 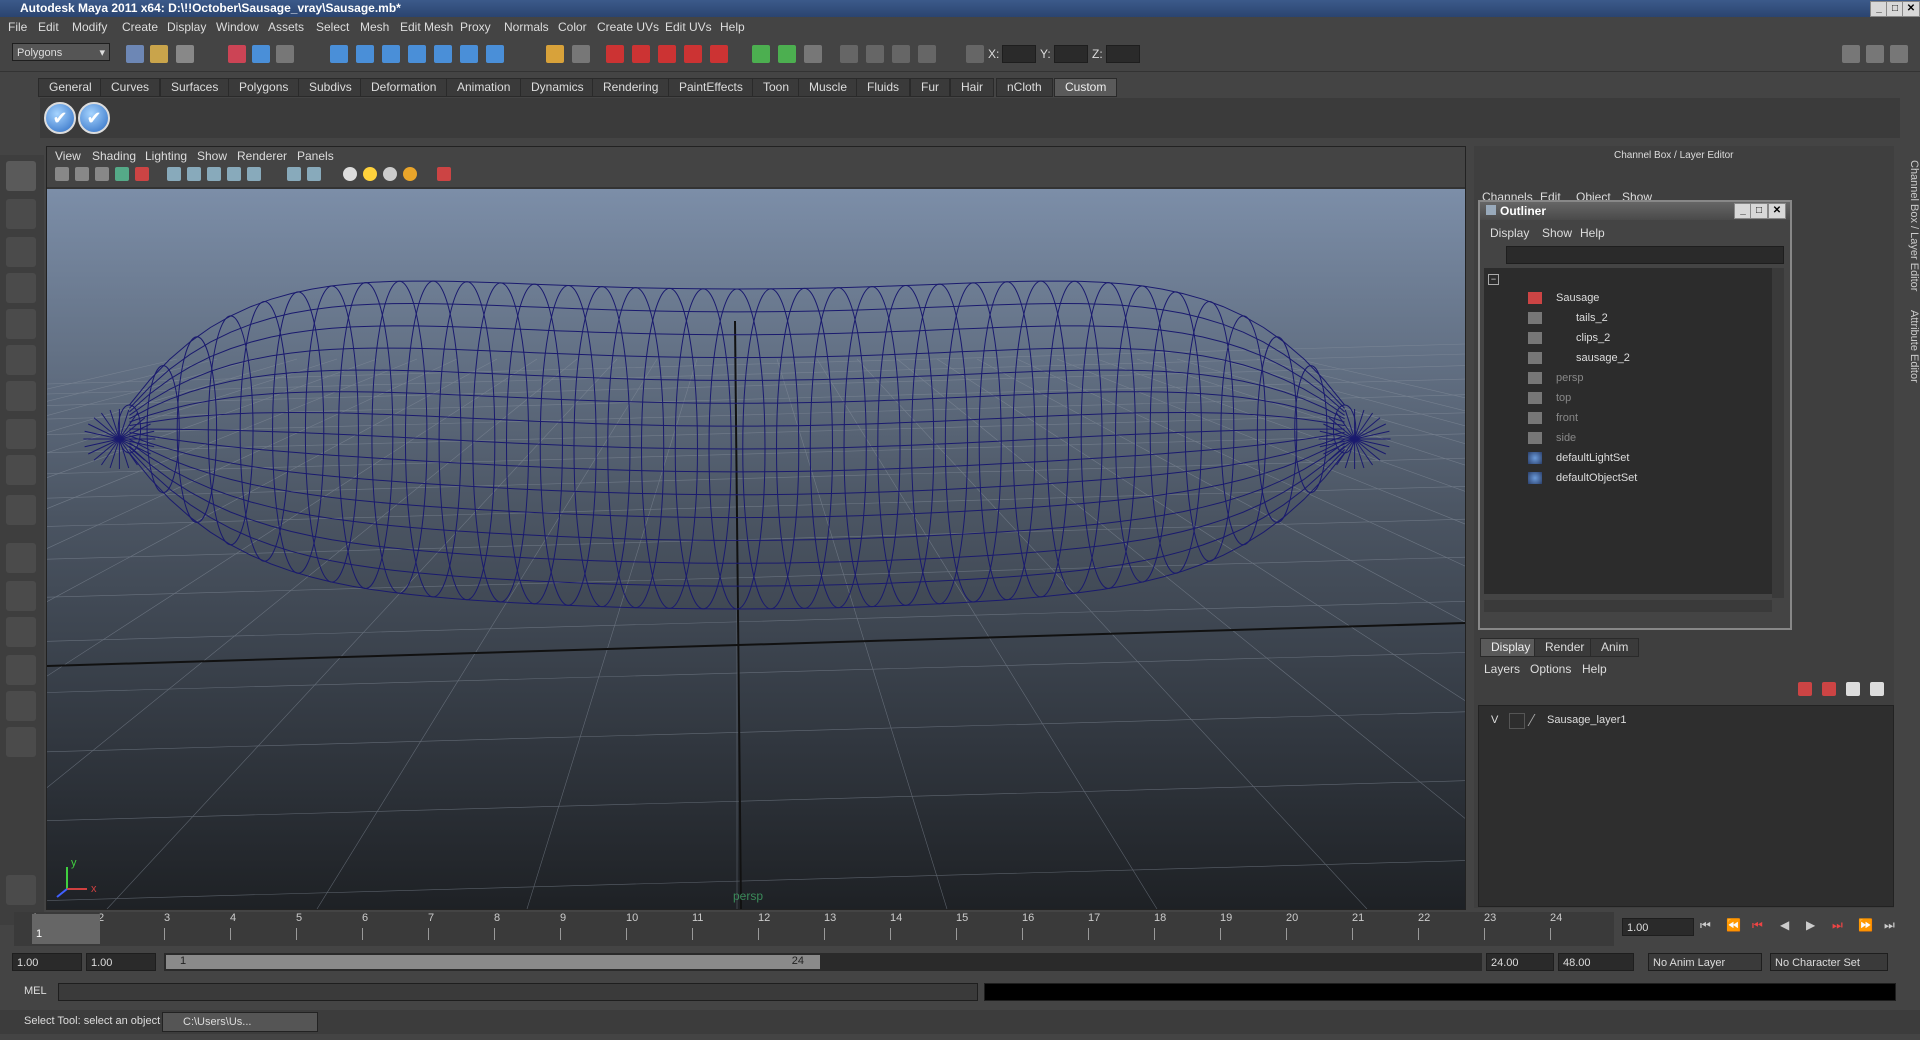 I want to click on paint-select-icon, so click(x=21, y=252).